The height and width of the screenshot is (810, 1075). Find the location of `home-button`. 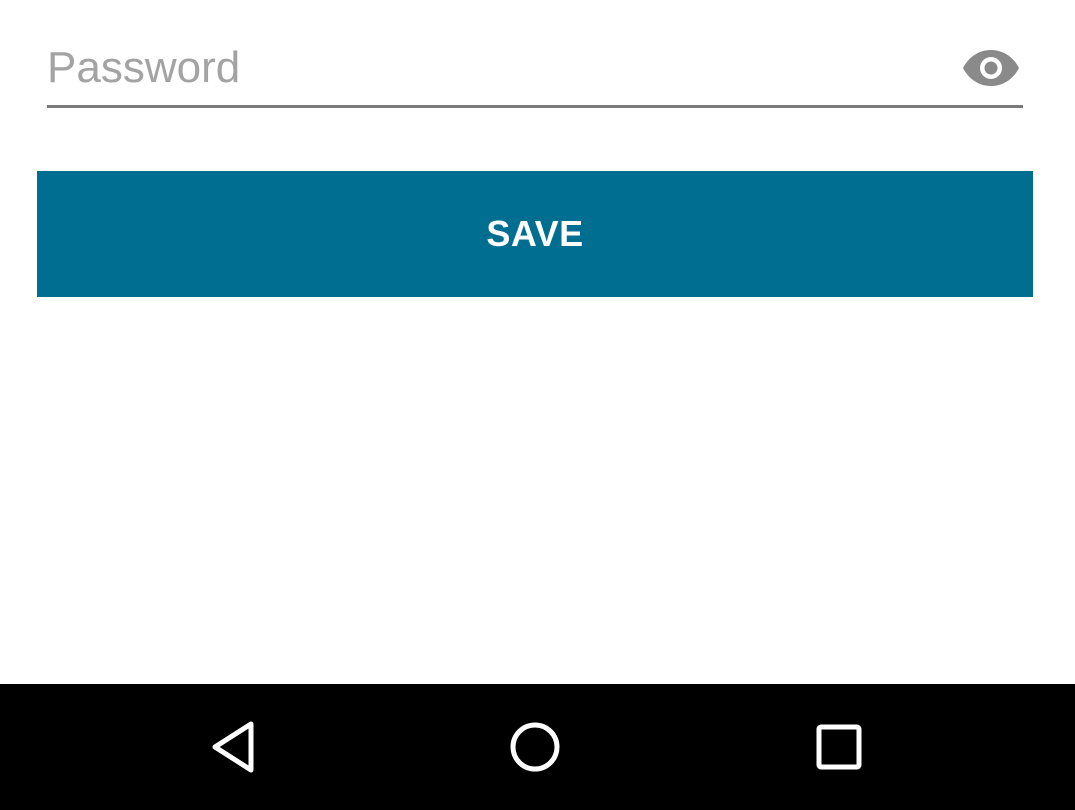

home-button is located at coordinates (535, 747).